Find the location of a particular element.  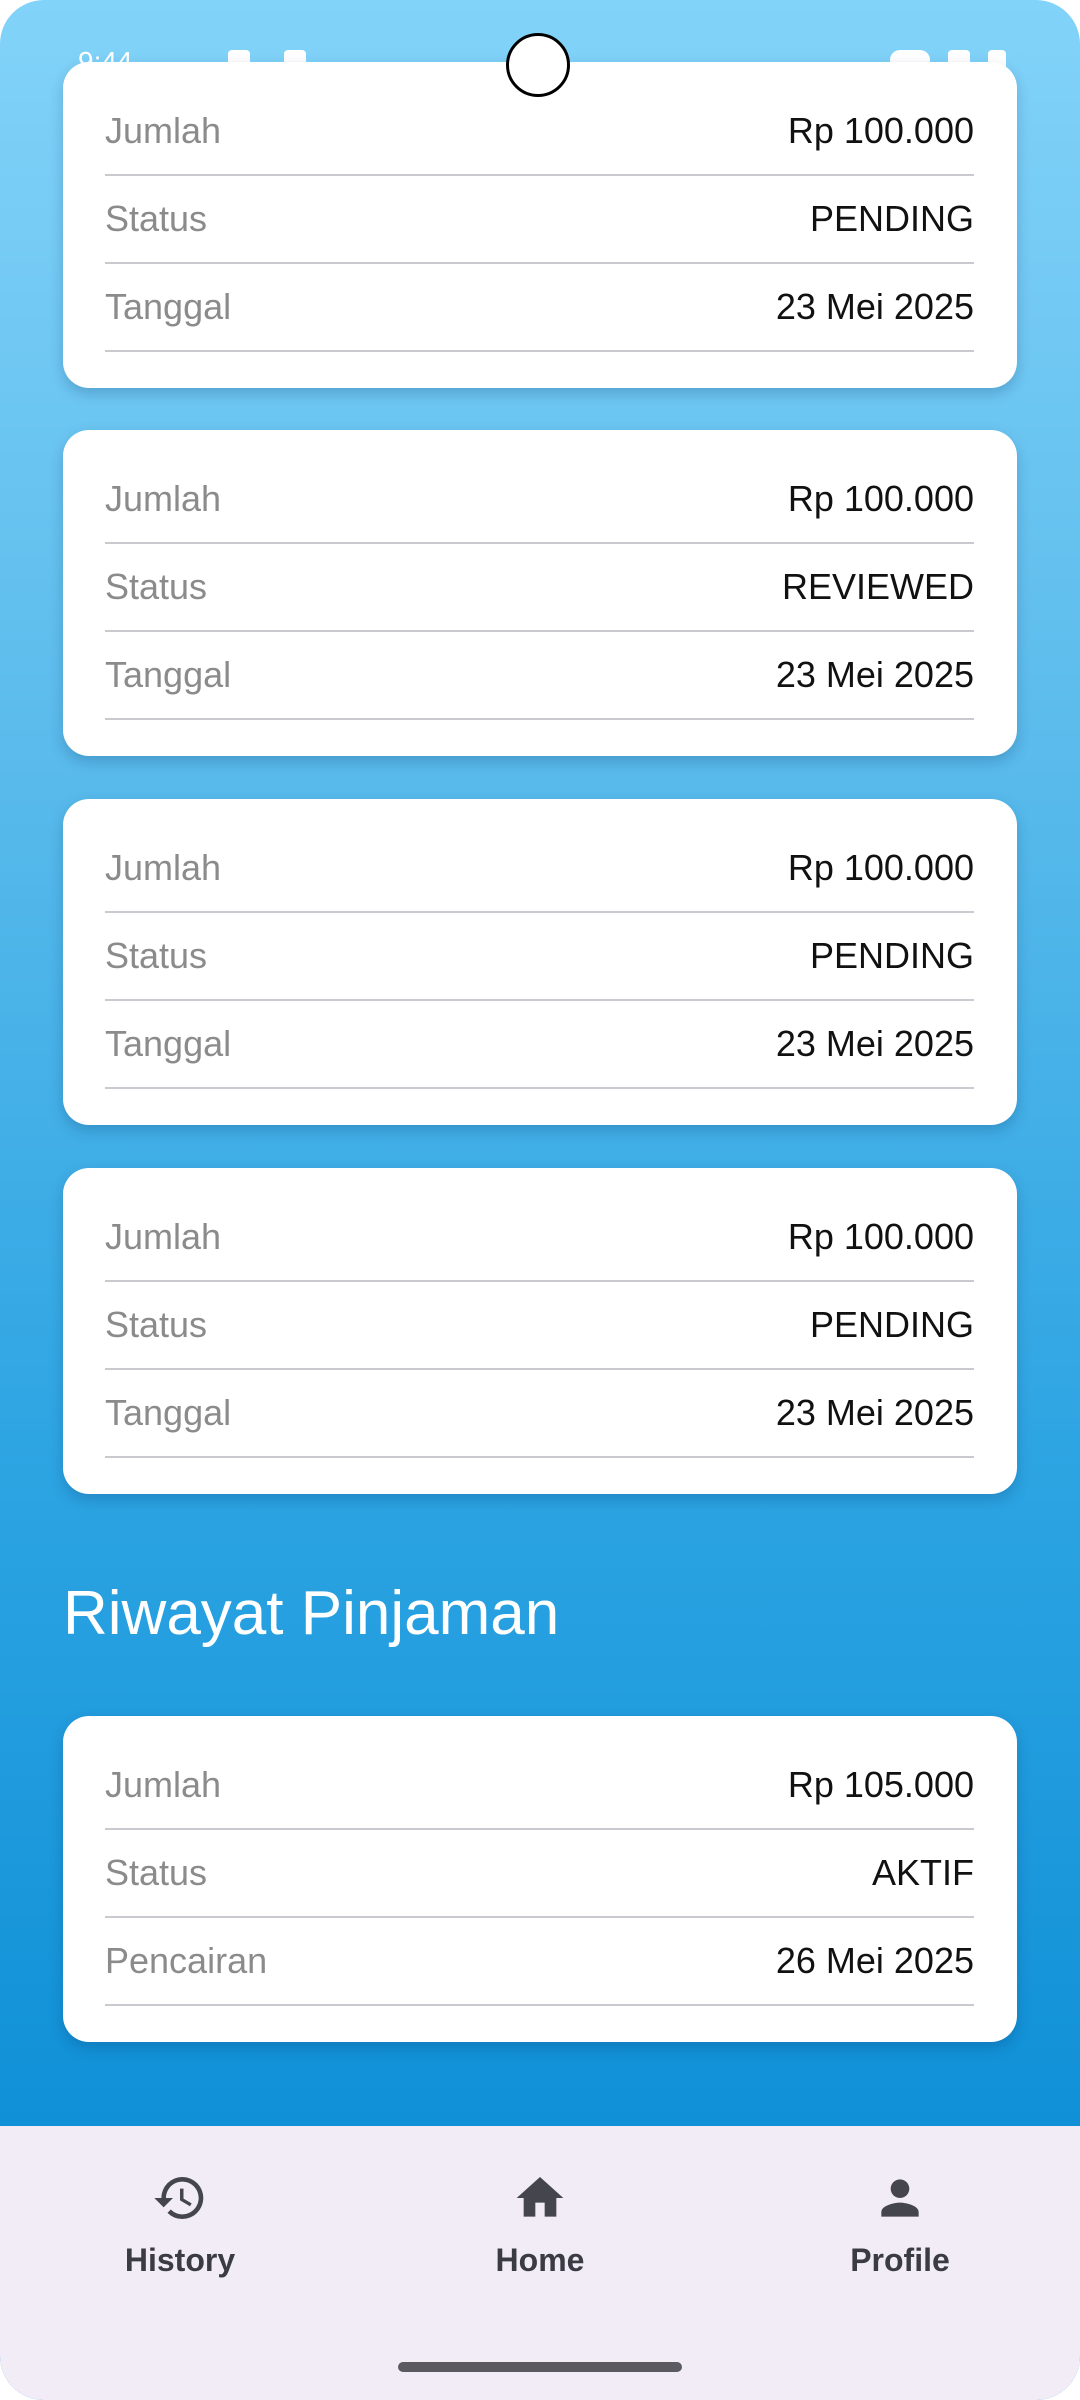

nav-label-home: Home is located at coordinates (540, 2260).